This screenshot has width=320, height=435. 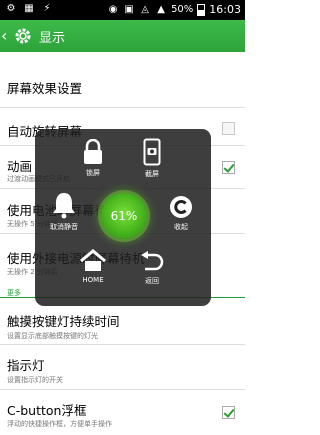 What do you see at coordinates (122, 80) in the screenshot?
I see `setting-screen-effect: 屏幕效果设置` at bounding box center [122, 80].